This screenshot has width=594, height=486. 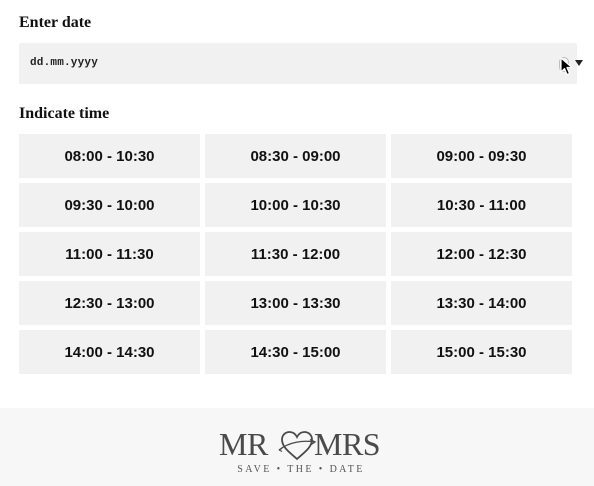 I want to click on time-slot-button: 12:00 - 12:30, so click(x=481, y=254).